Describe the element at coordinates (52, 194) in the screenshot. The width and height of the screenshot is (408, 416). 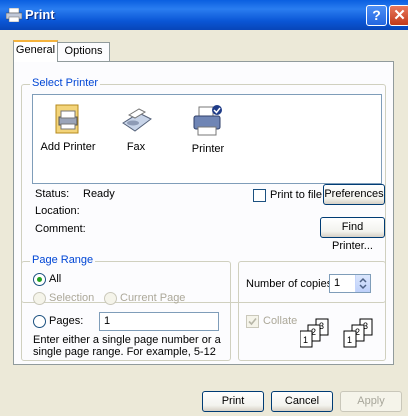
I see `status-label: Status:` at that location.